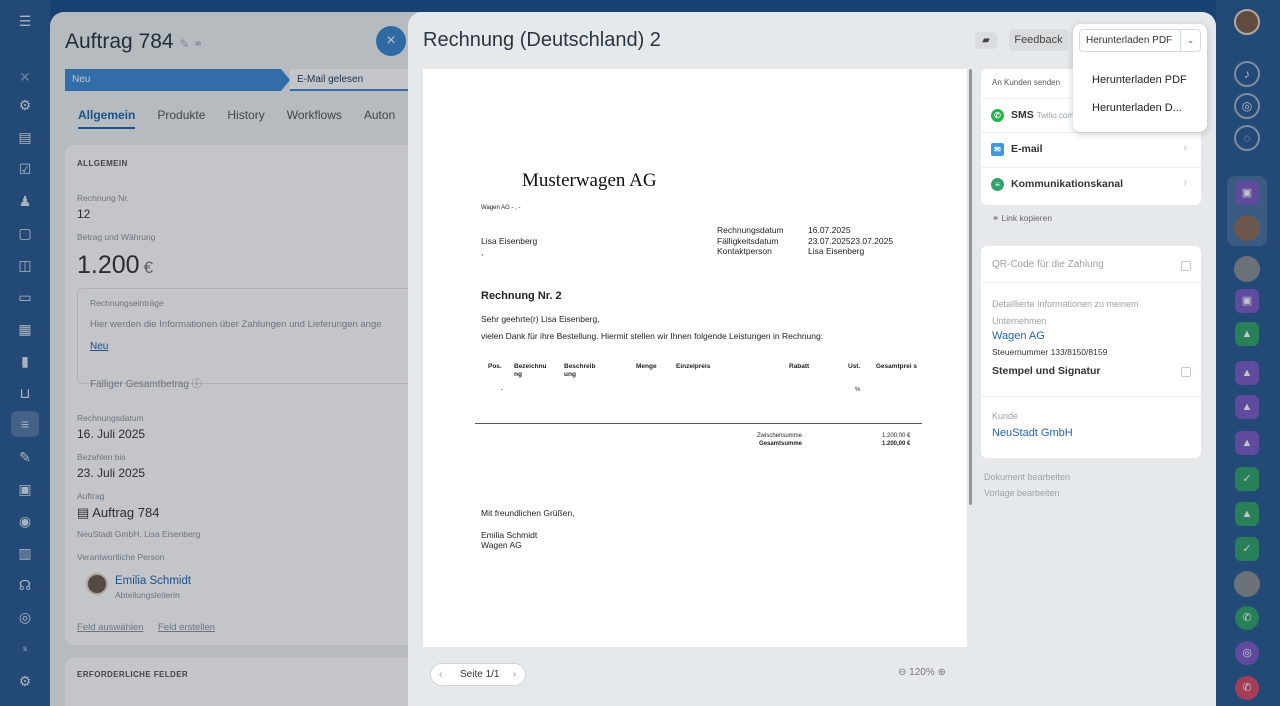 The height and width of the screenshot is (706, 1280). What do you see at coordinates (83, 512) in the screenshot?
I see `document-icon: ▤` at bounding box center [83, 512].